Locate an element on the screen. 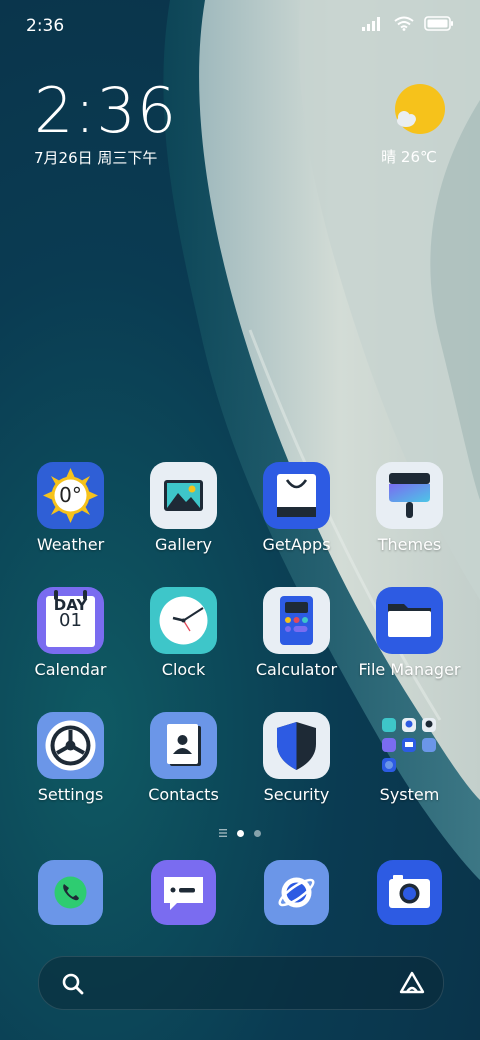 Image resolution: width=480 pixels, height=1040 pixels. getapps-icon is located at coordinates (296, 495).